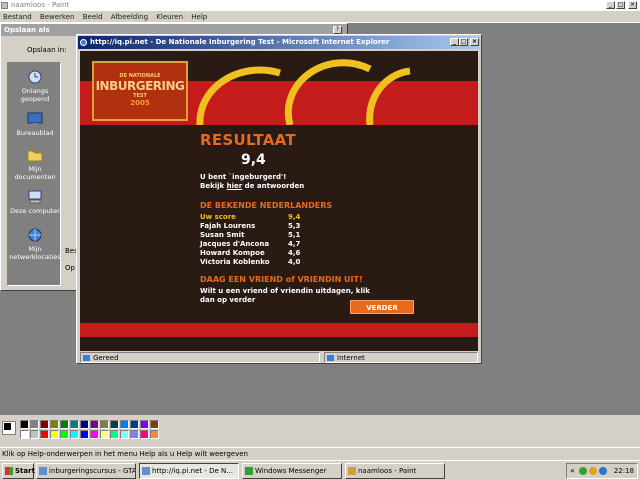 This screenshot has height=480, width=640. I want to click on place-desktop-label: Bureaublad, so click(35, 133).